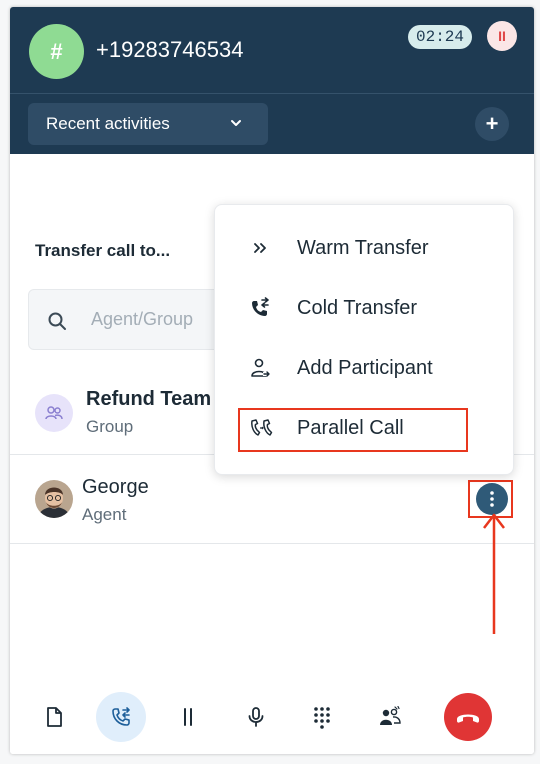 Image resolution: width=540 pixels, height=764 pixels. I want to click on transfer-button, so click(121, 717).